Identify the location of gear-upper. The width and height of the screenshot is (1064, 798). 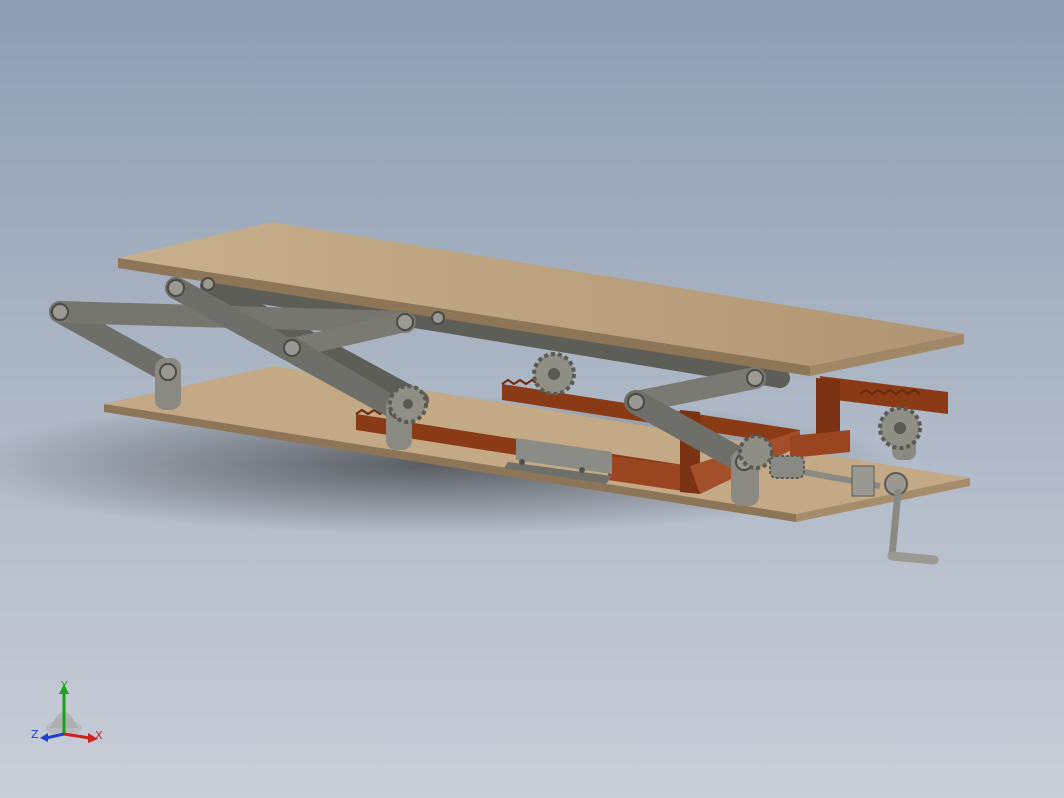
(554, 374).